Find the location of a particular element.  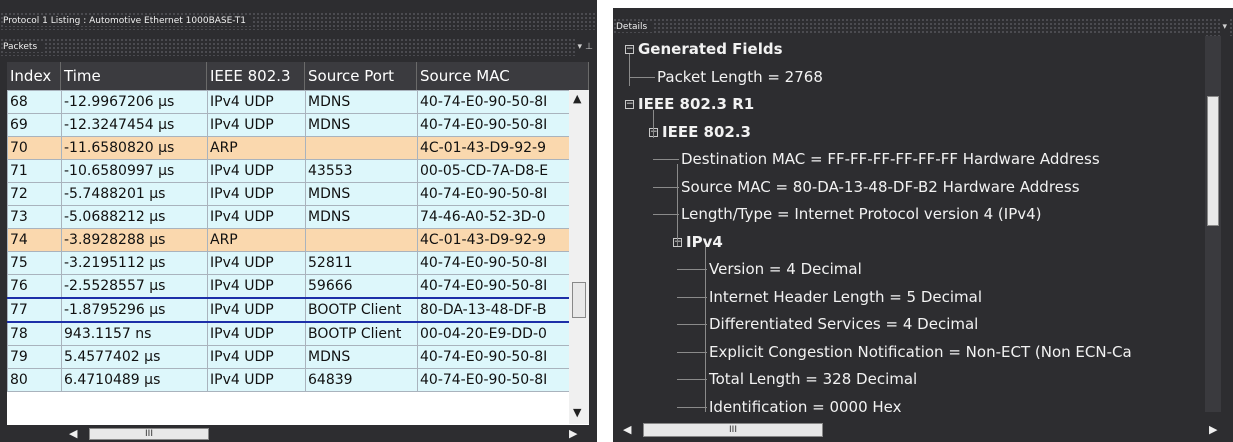

column-header-ieee: IEEE 802.3 is located at coordinates (256, 76).